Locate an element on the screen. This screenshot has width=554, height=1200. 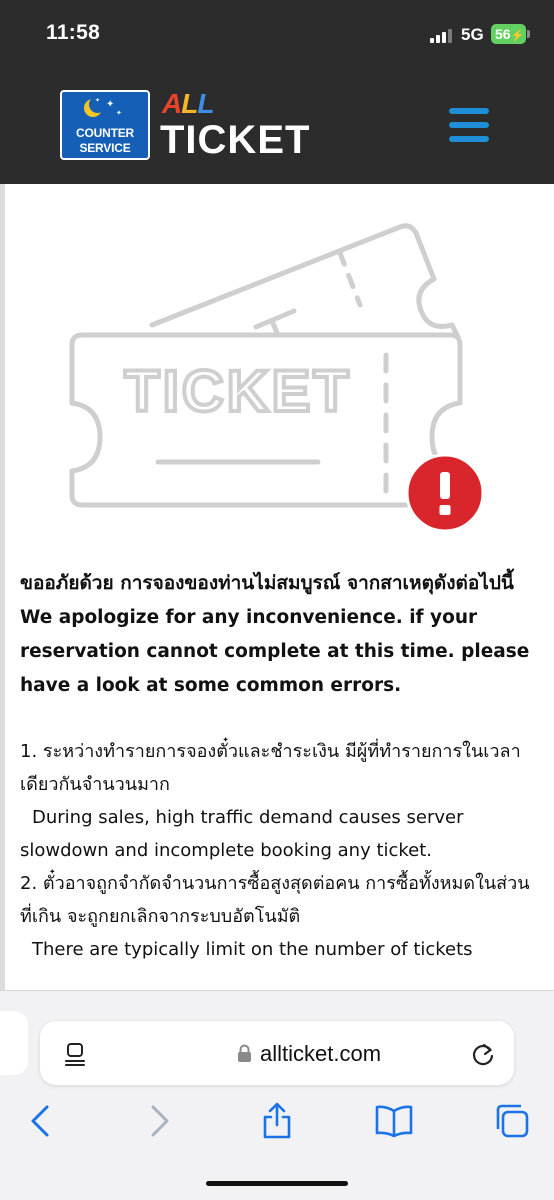
network-label: 5G is located at coordinates (472, 34).